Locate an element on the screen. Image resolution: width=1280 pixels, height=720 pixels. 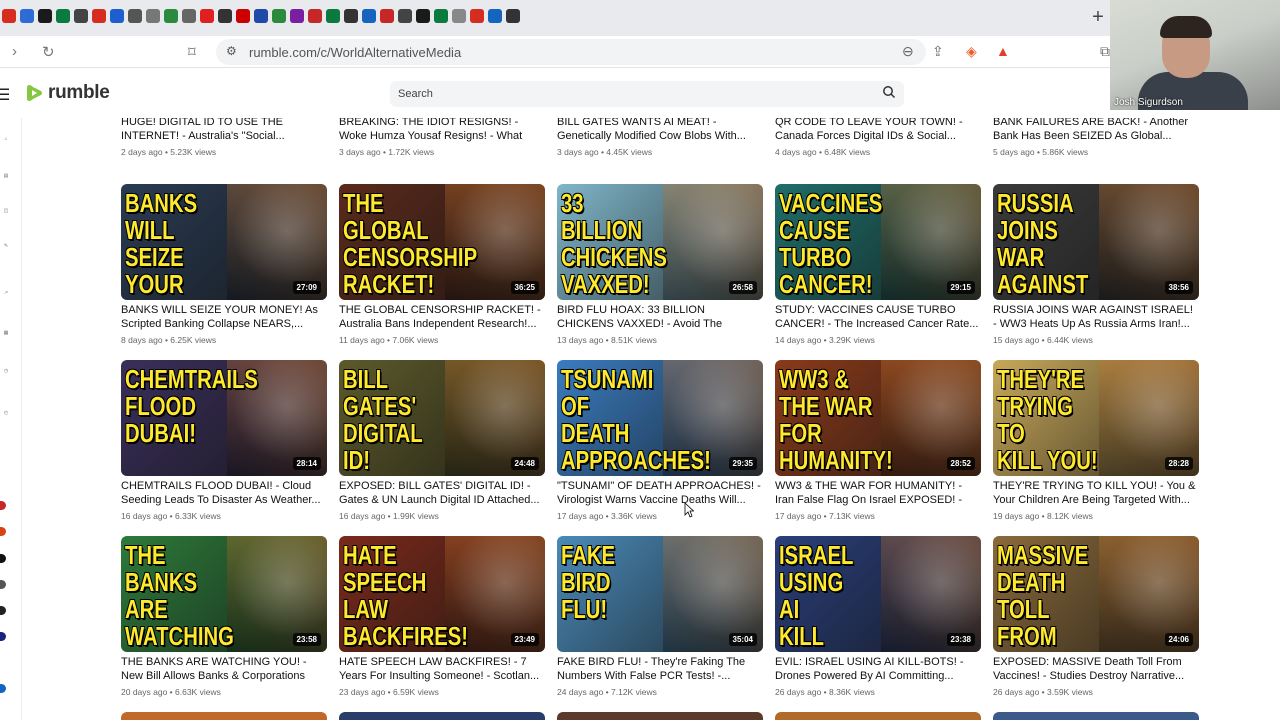
video-thumbnail: FAKE BIRD FLU! 35:04 is located at coordinates (660, 594).